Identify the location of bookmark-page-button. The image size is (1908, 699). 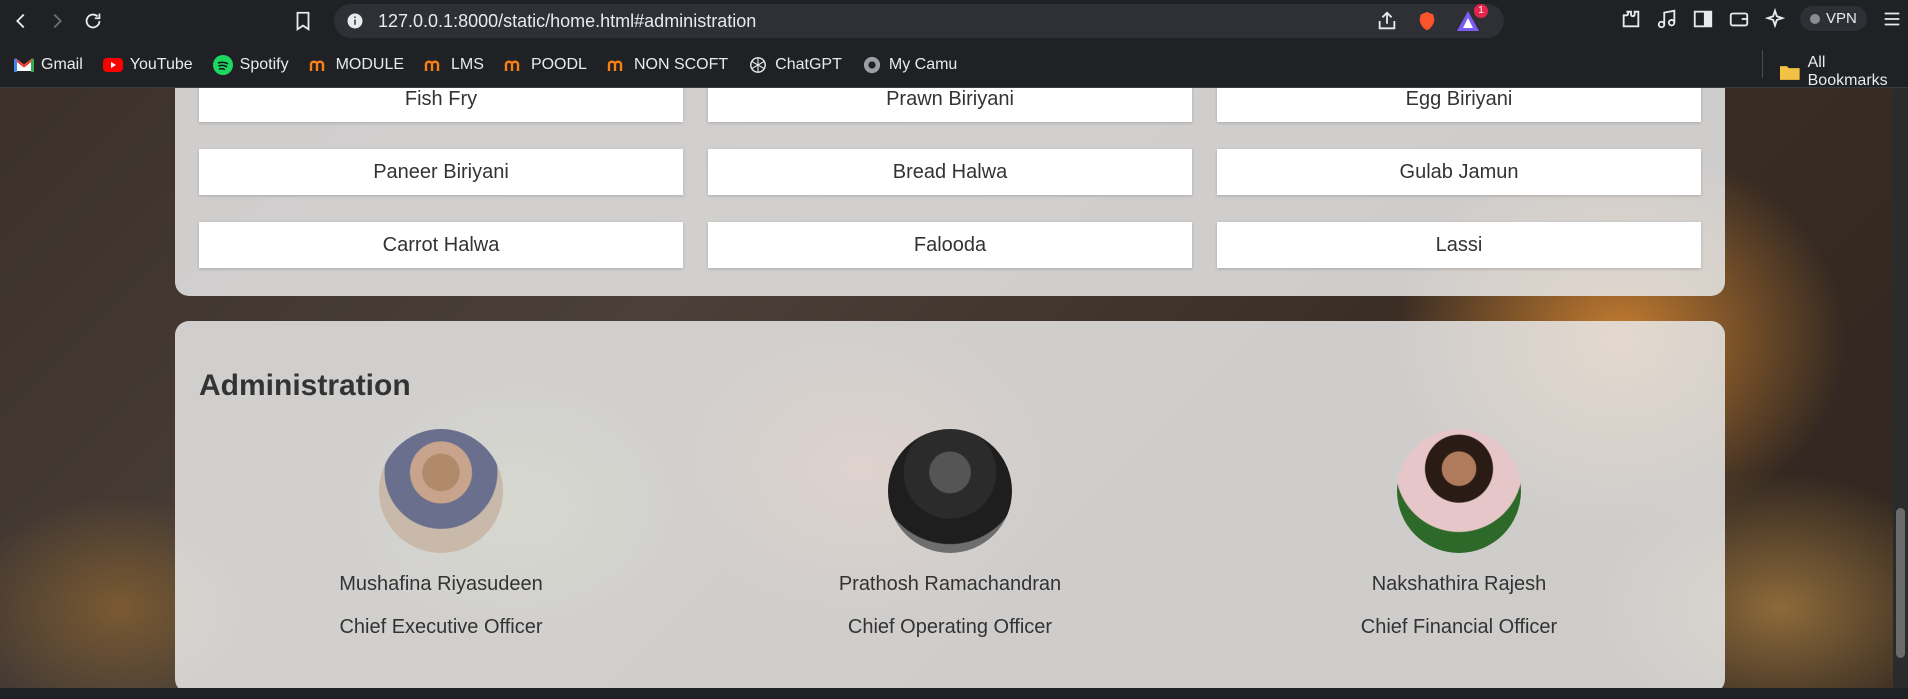
(303, 23).